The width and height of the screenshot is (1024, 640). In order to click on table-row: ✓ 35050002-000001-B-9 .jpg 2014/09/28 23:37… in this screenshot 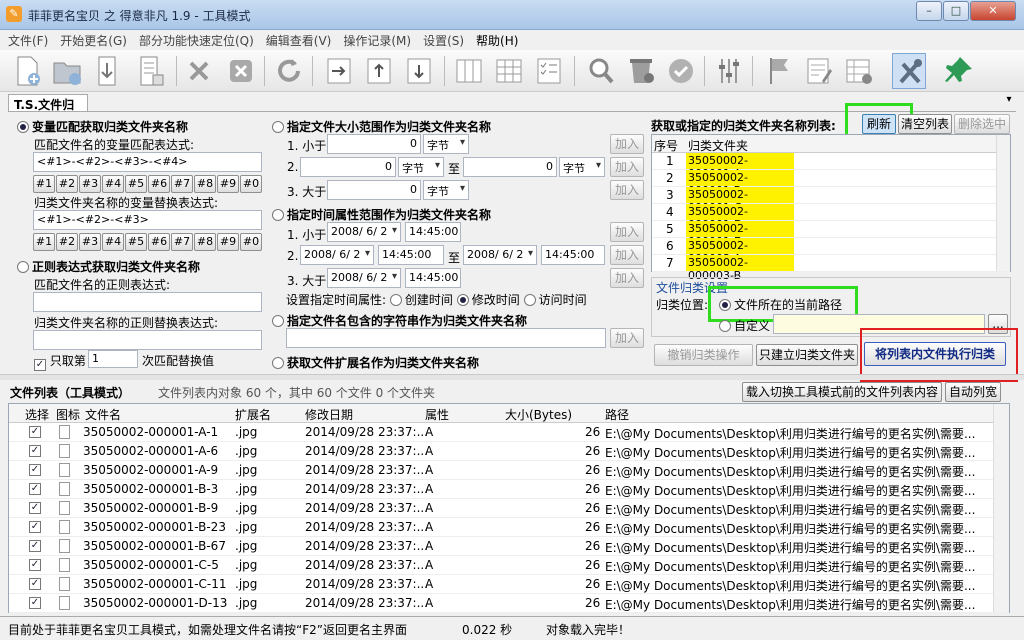, I will do `click(509, 508)`.